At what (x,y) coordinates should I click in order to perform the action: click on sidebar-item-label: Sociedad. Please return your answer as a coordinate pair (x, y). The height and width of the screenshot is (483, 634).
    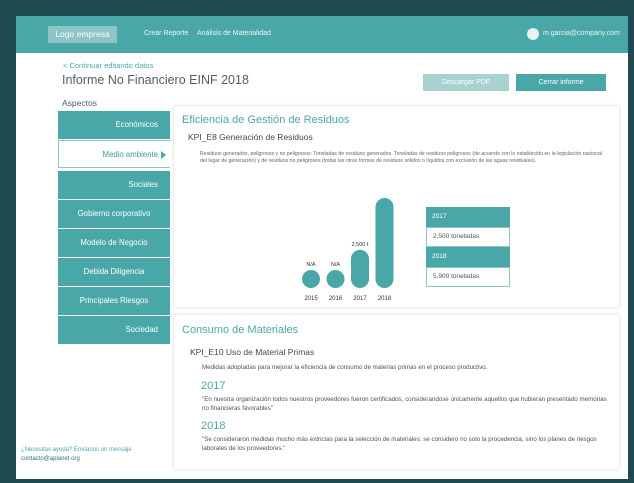
    Looking at the image, I should click on (141, 329).